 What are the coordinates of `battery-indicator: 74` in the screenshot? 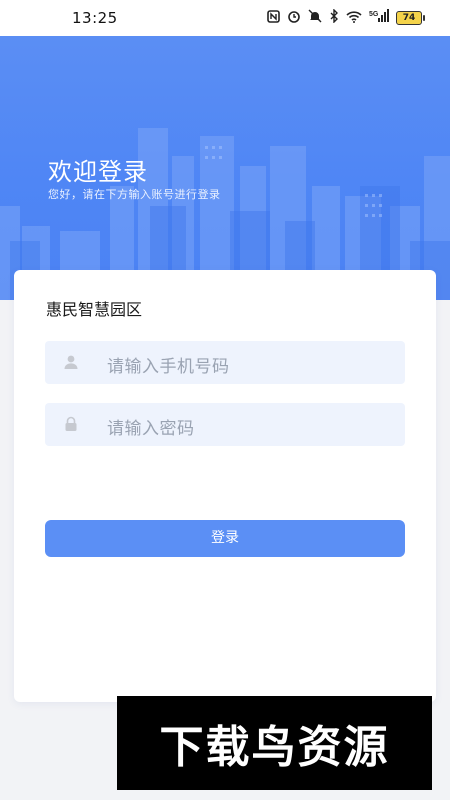 It's located at (410, 18).